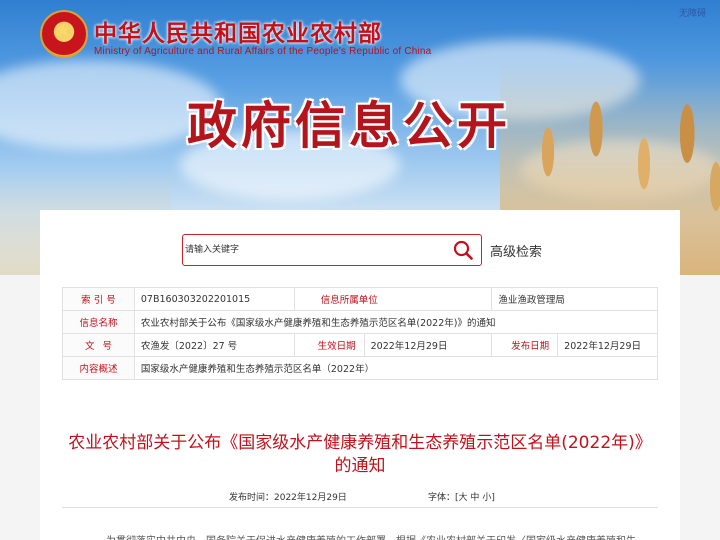  Describe the element at coordinates (64, 34) in the screenshot. I see `national-emblem-icon` at that location.